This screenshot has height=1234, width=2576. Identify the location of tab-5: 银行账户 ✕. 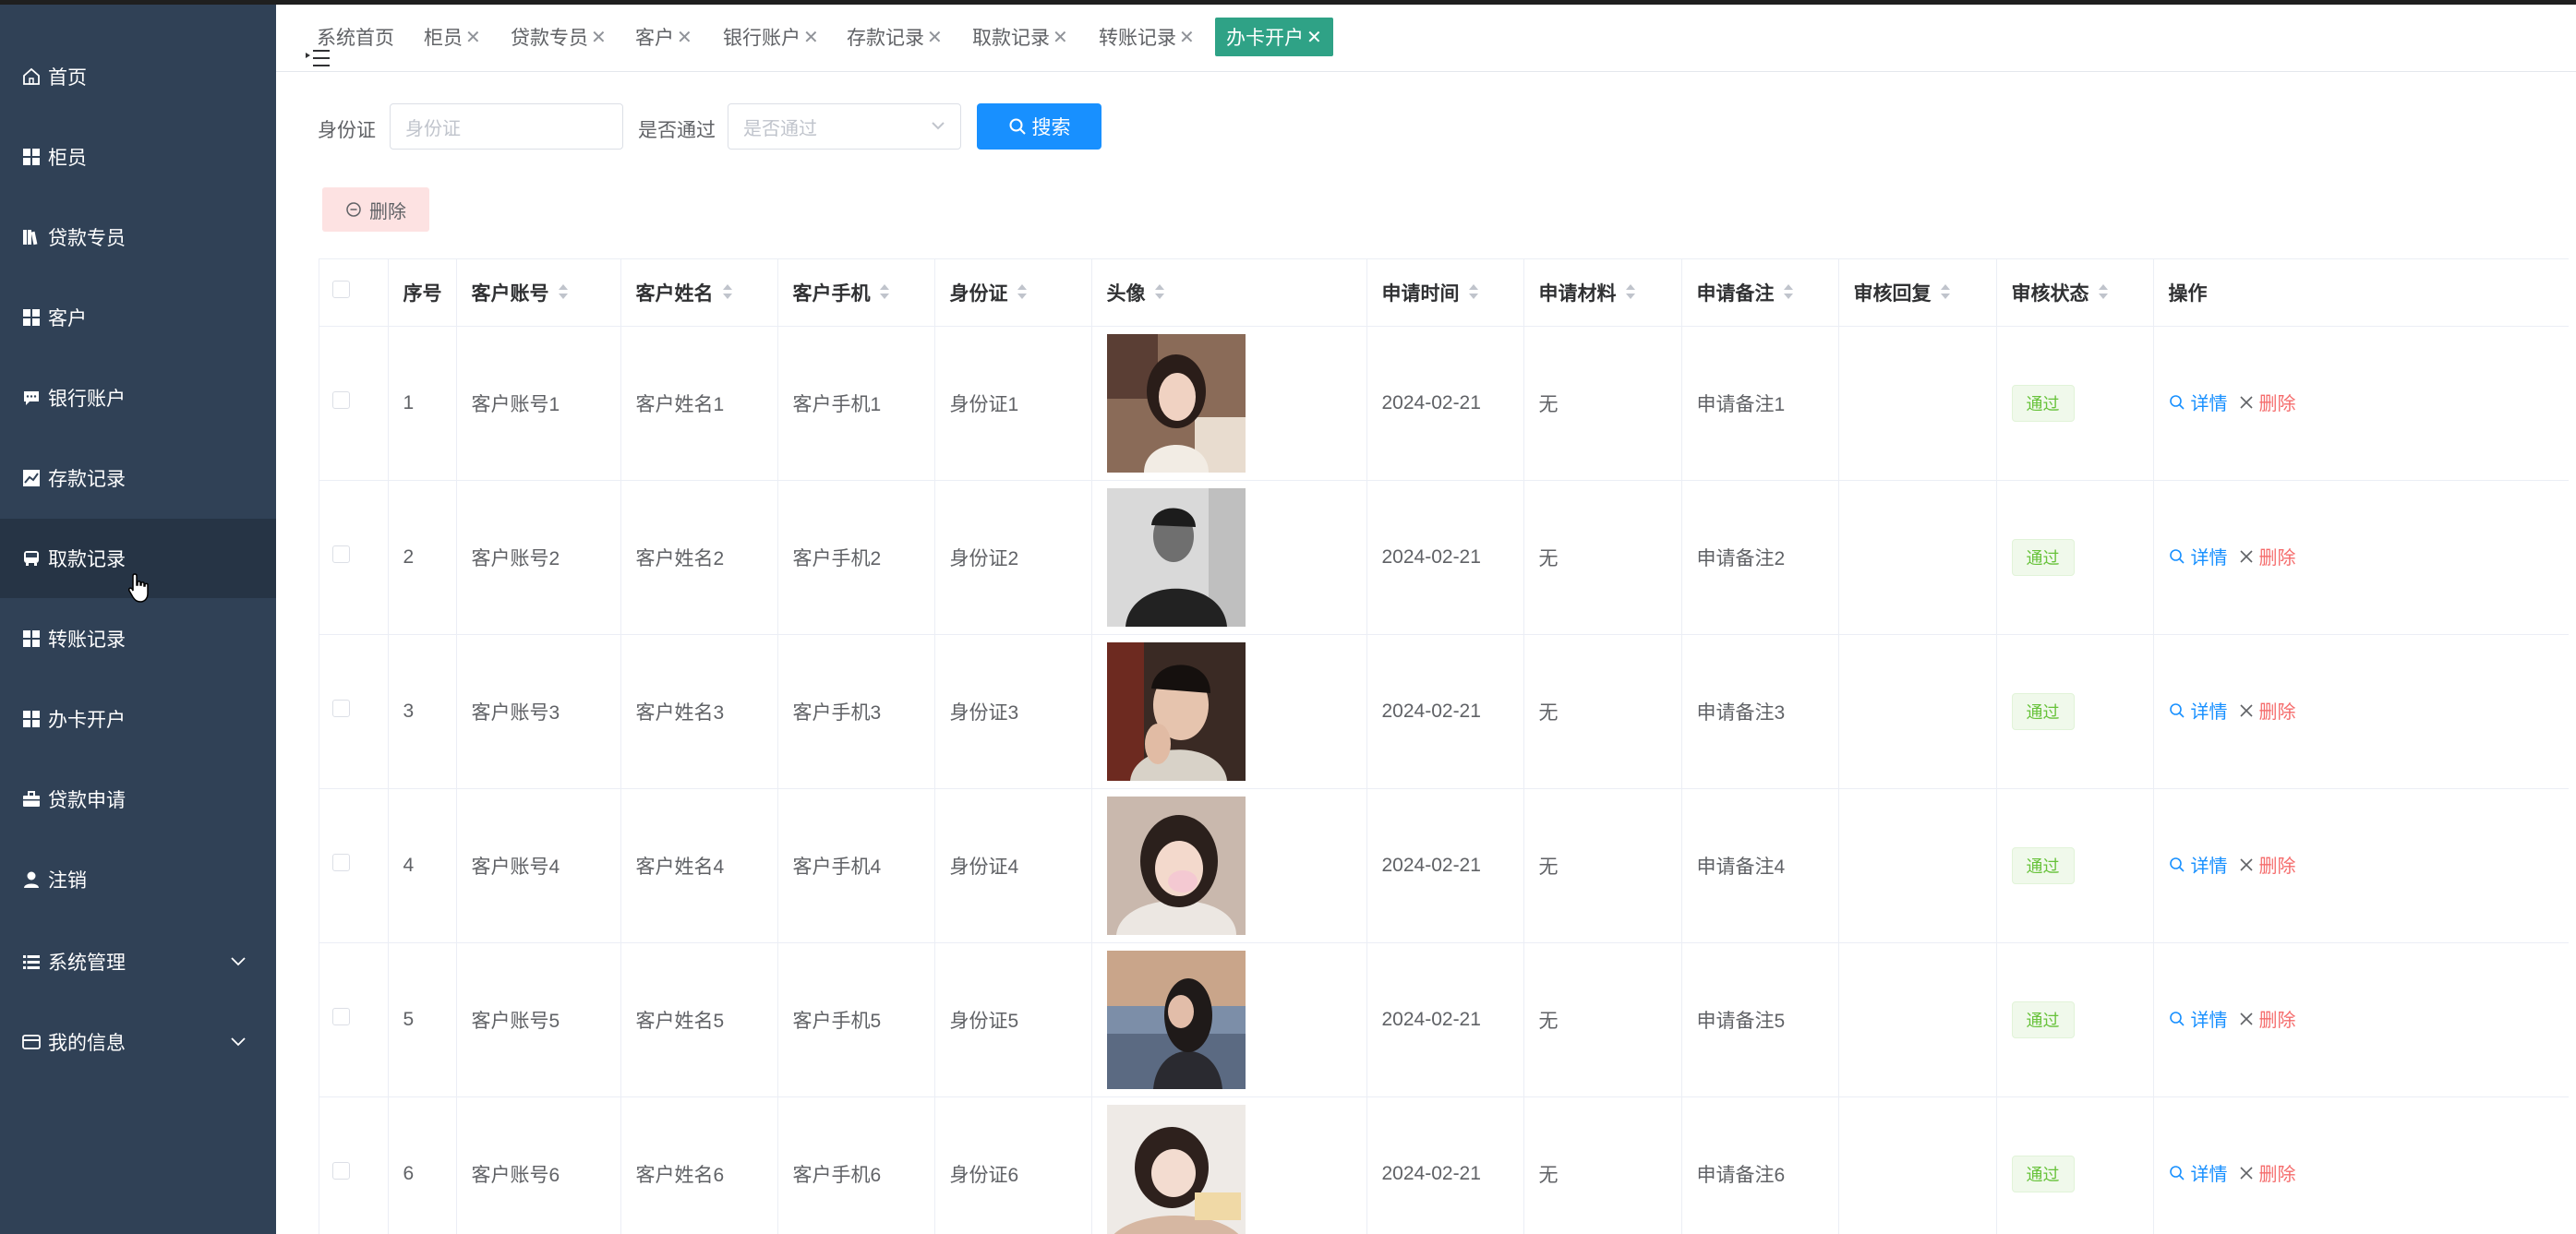
(771, 37).